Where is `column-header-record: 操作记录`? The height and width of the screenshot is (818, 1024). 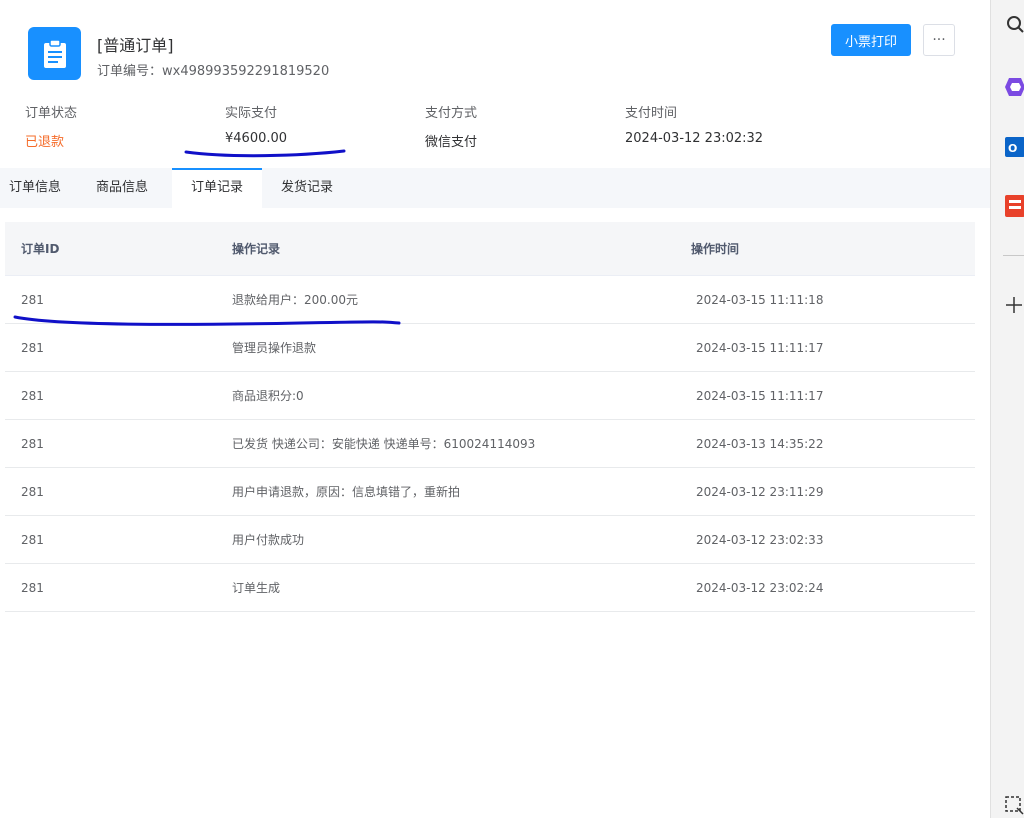
column-header-record: 操作记录 is located at coordinates (256, 249).